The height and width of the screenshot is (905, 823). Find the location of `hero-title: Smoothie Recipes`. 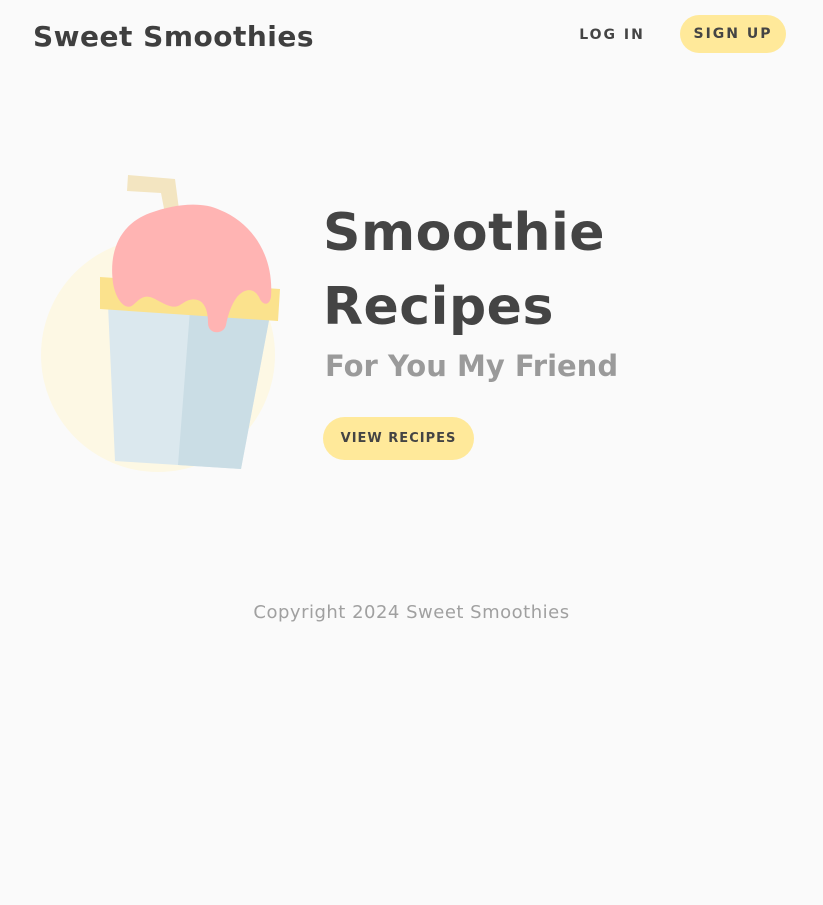

hero-title: Smoothie Recipes is located at coordinates (464, 270).